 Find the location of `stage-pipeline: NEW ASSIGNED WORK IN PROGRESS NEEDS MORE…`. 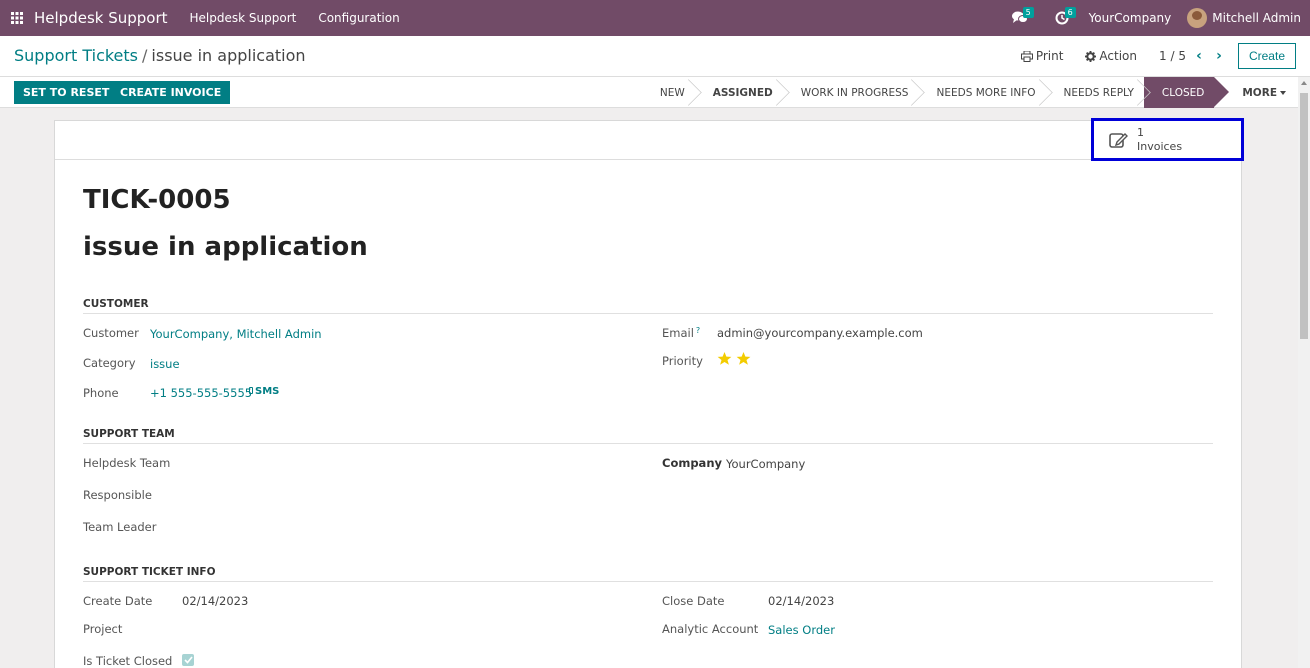

stage-pipeline: NEW ASSIGNED WORK IN PROGRESS NEEDS MORE… is located at coordinates (973, 92).